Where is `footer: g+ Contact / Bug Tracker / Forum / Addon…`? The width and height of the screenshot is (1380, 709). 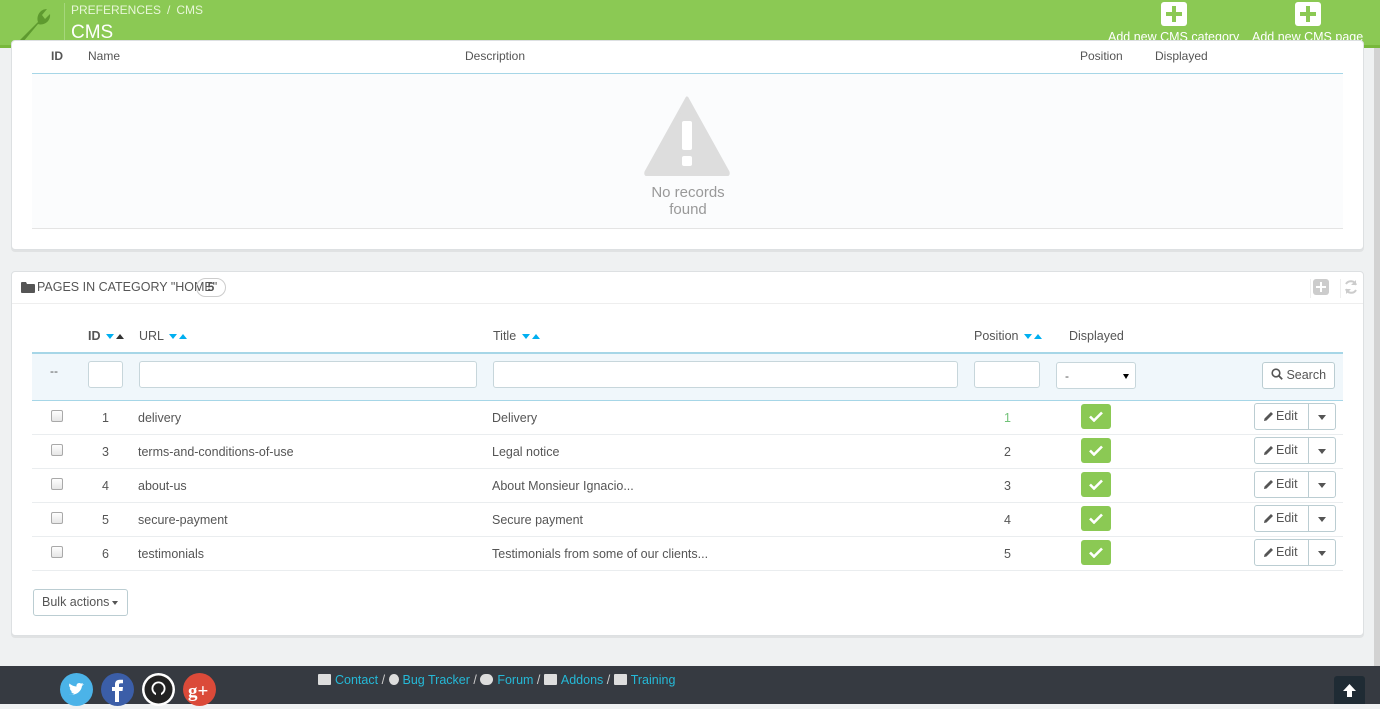
footer: g+ Contact / Bug Tracker / Forum / Addon… is located at coordinates (690, 686).